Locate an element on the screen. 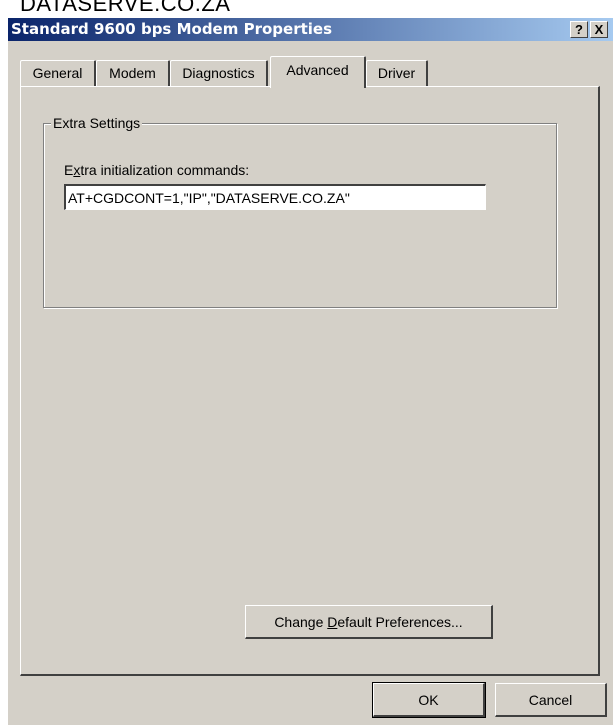 This screenshot has height=725, width=613. extra-init-commands-label: Extra initialization commands: is located at coordinates (156, 170).